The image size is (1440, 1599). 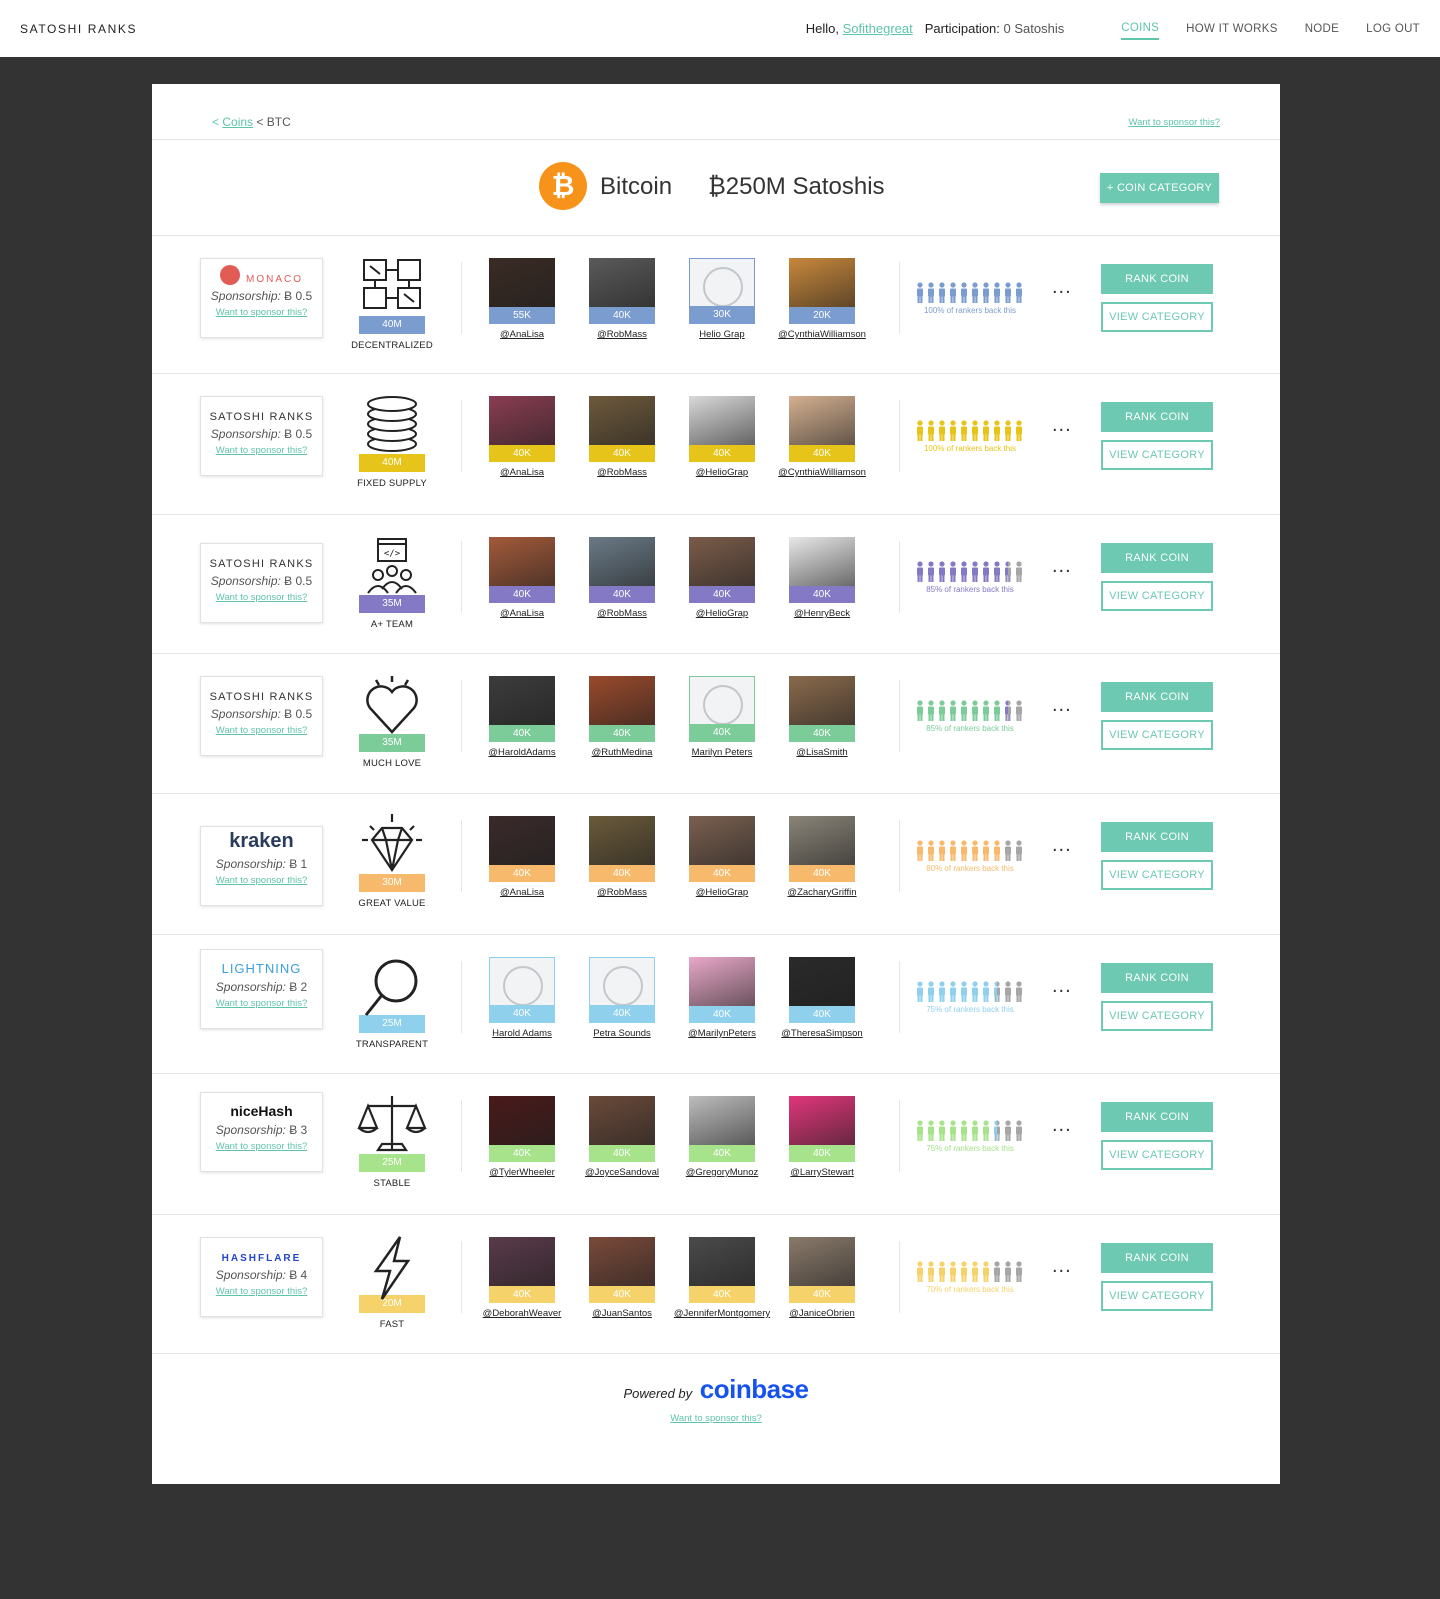 What do you see at coordinates (522, 1172) in the screenshot?
I see `ranker-handle: @TylerWheeler` at bounding box center [522, 1172].